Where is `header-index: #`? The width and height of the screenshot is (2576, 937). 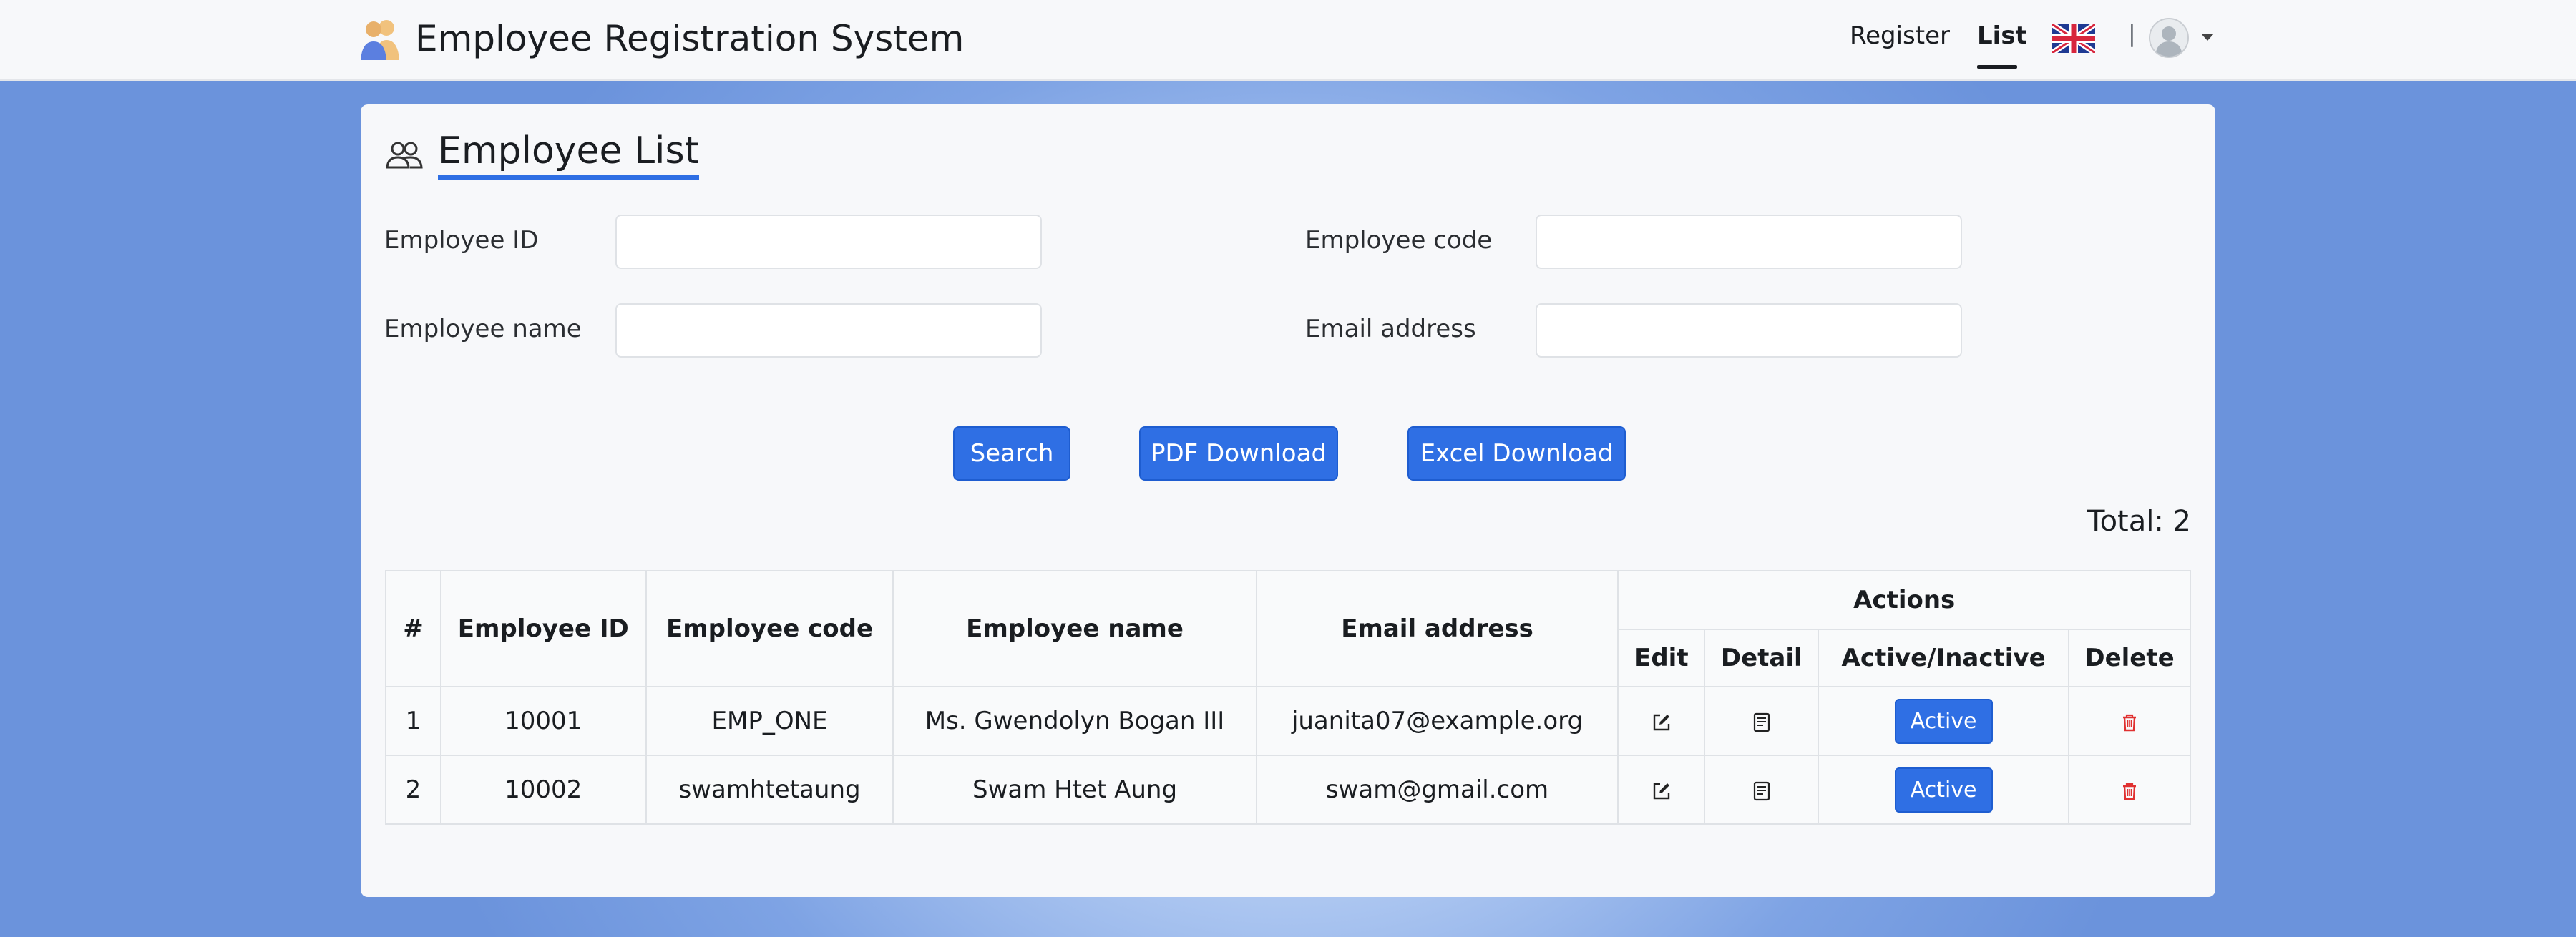 header-index: # is located at coordinates (413, 628).